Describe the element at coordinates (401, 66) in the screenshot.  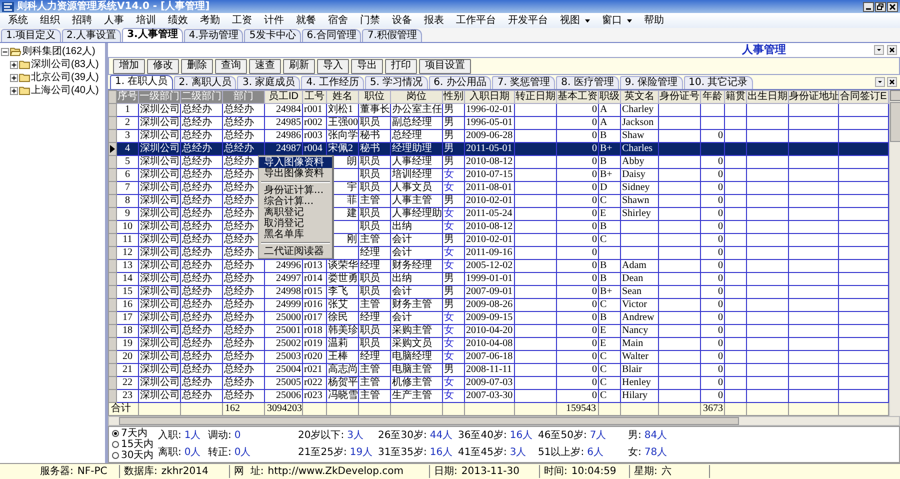
I see `toolbar-button: 打印` at that location.